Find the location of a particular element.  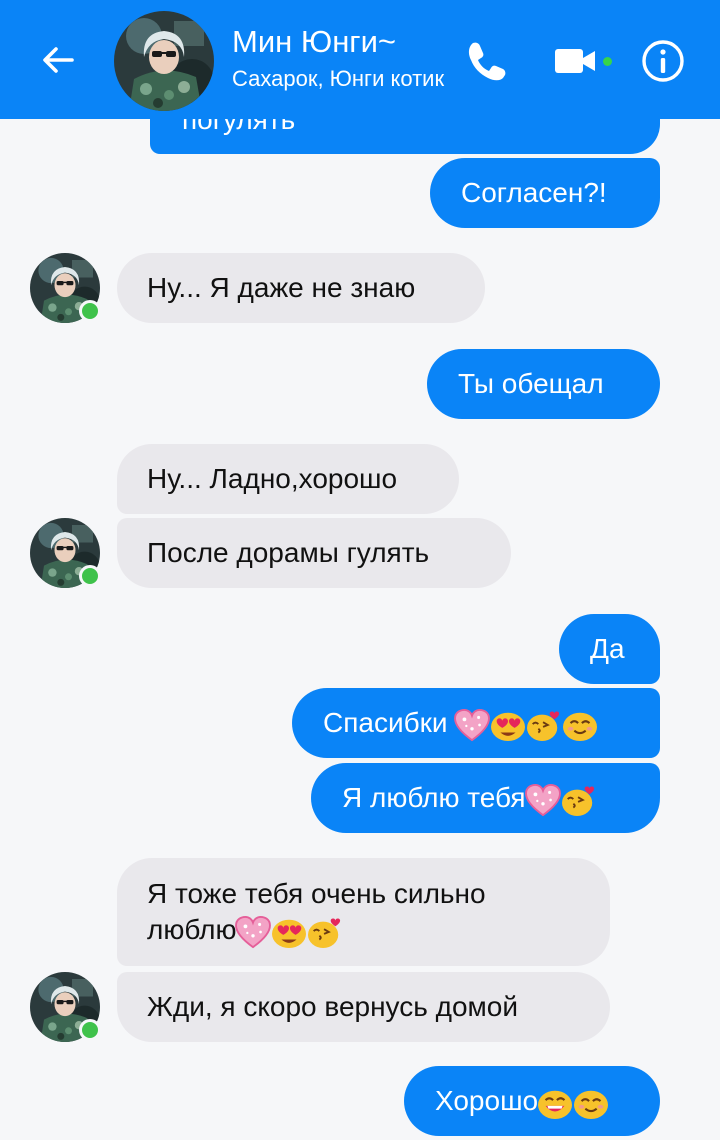

message-bubble-received: После дорамы гулять is located at coordinates (314, 553).